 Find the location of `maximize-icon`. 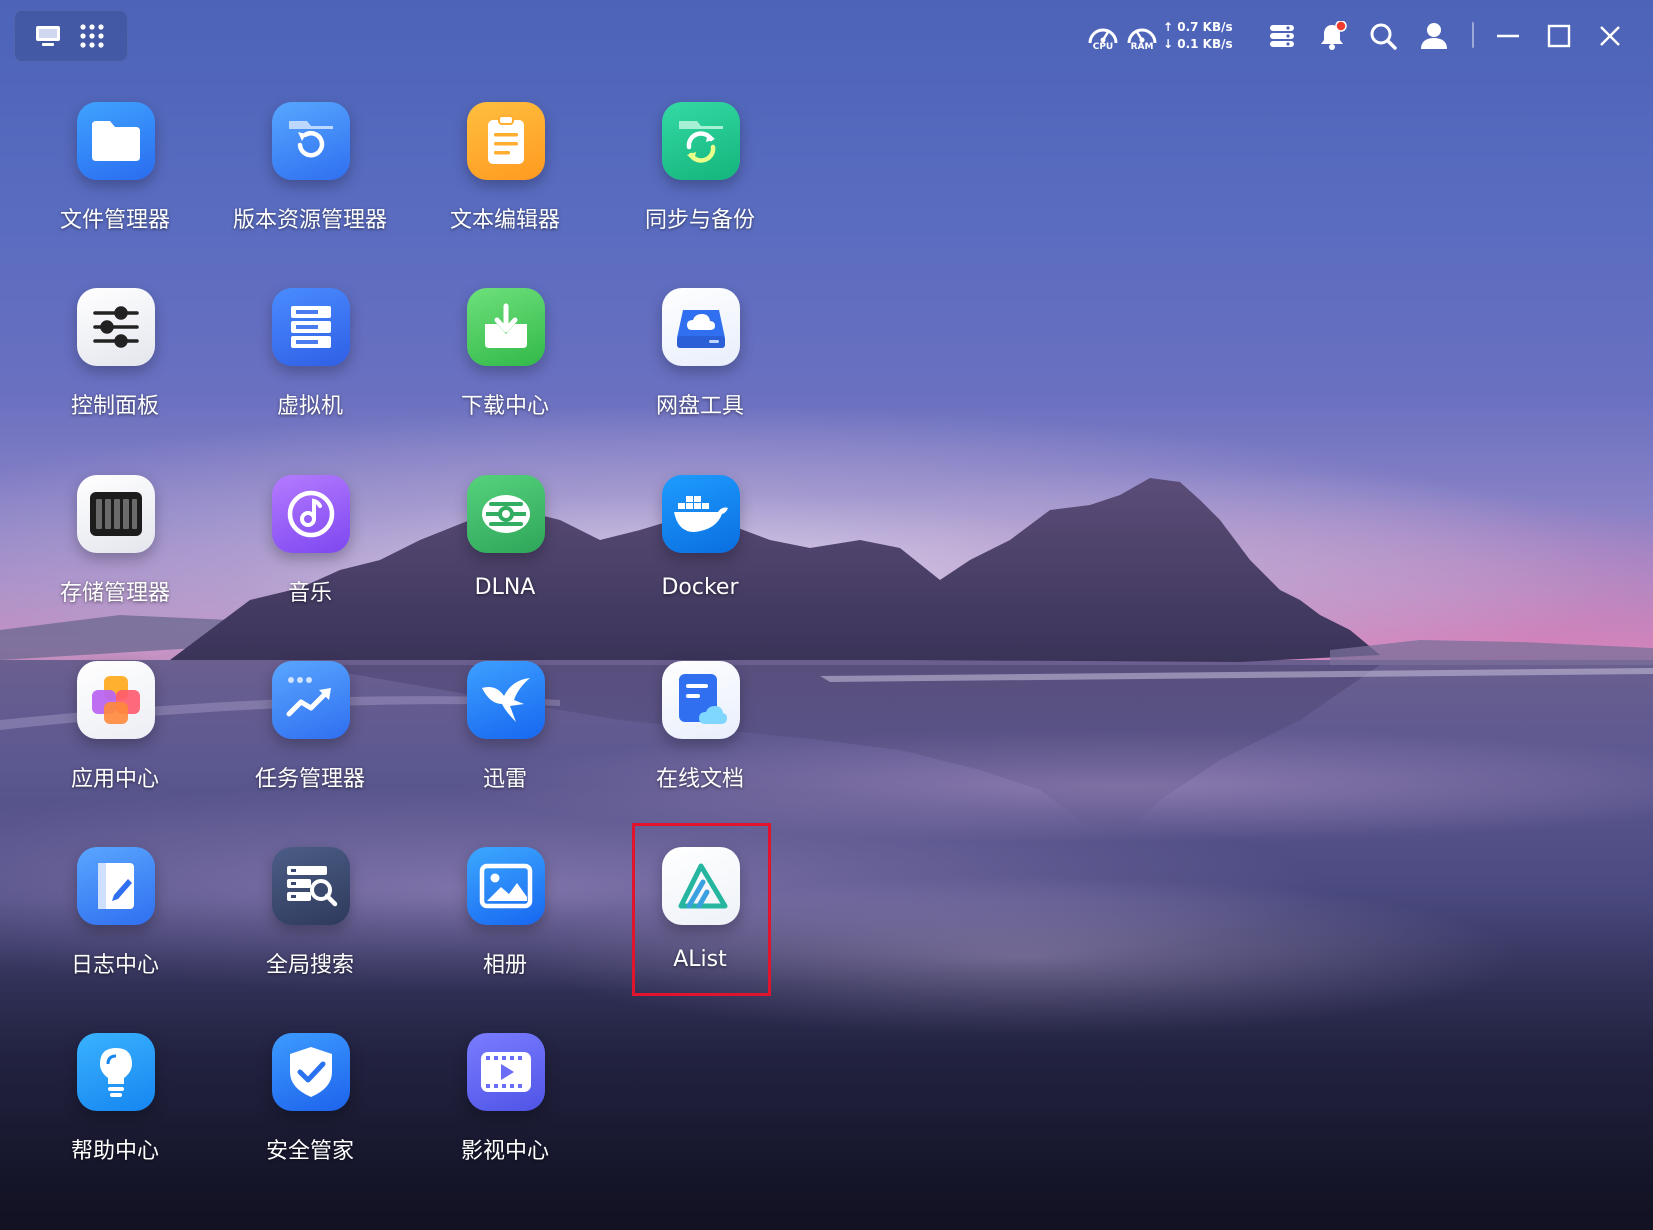

maximize-icon is located at coordinates (1559, 36).